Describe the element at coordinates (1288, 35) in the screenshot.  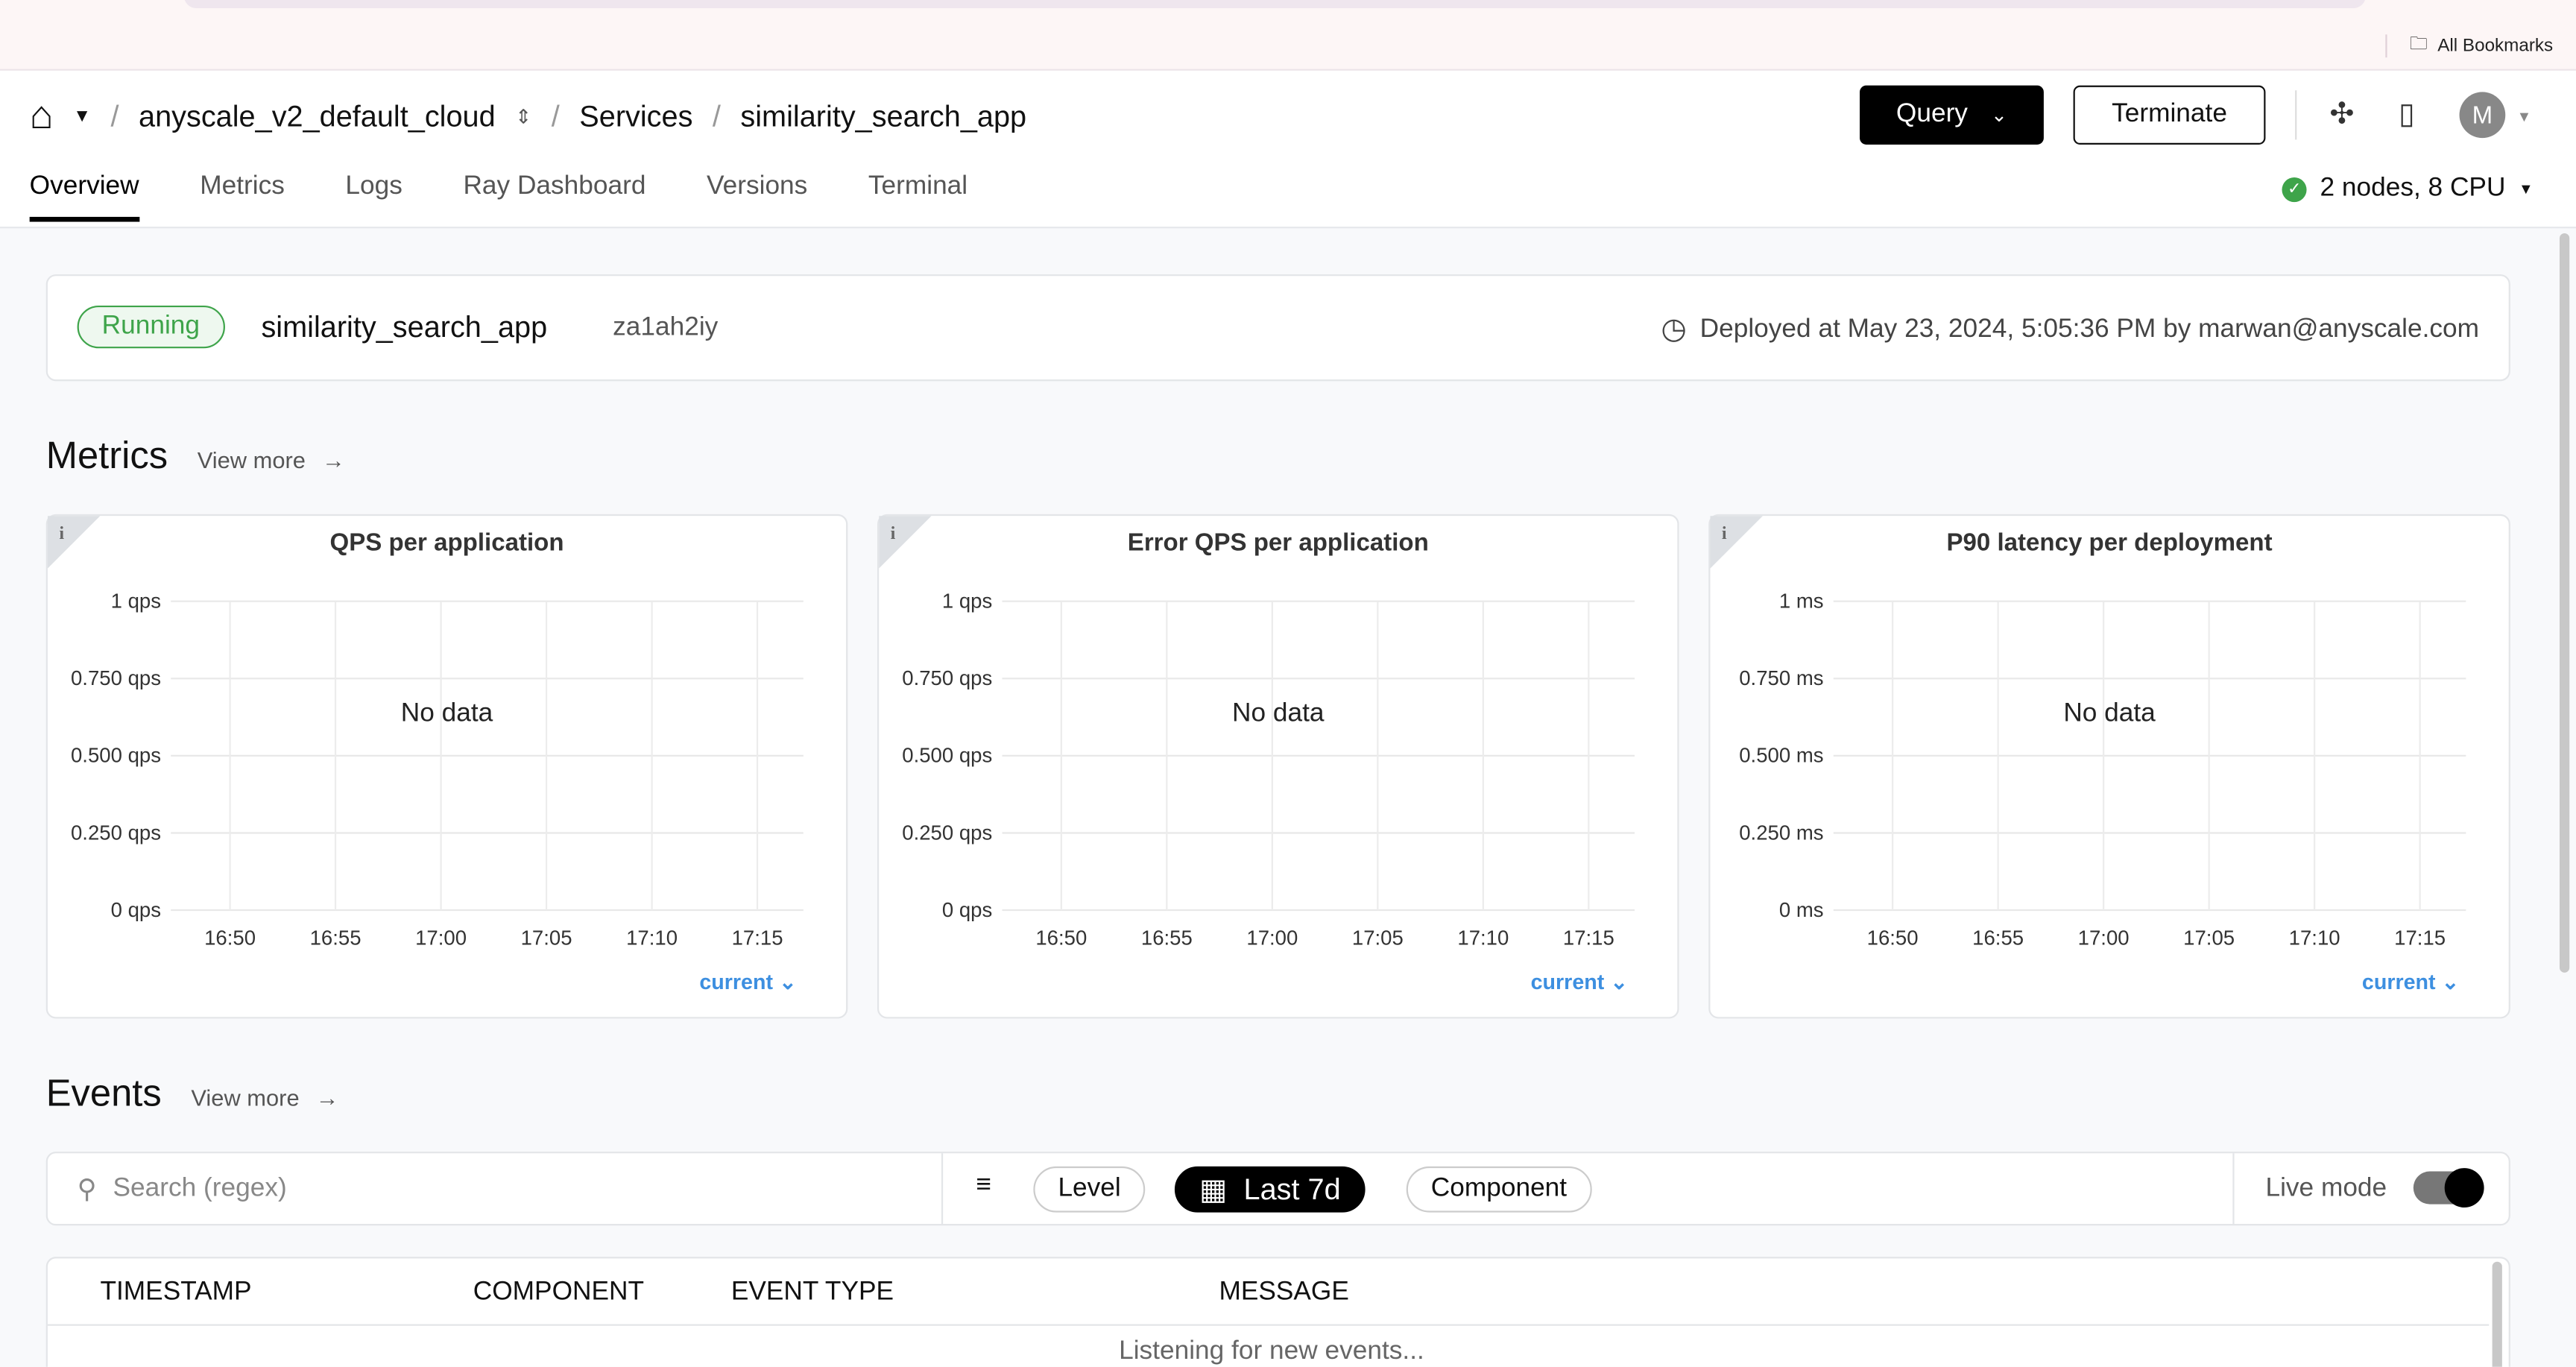
I see `browser-bar: 🗀 All Bookmarks` at that location.